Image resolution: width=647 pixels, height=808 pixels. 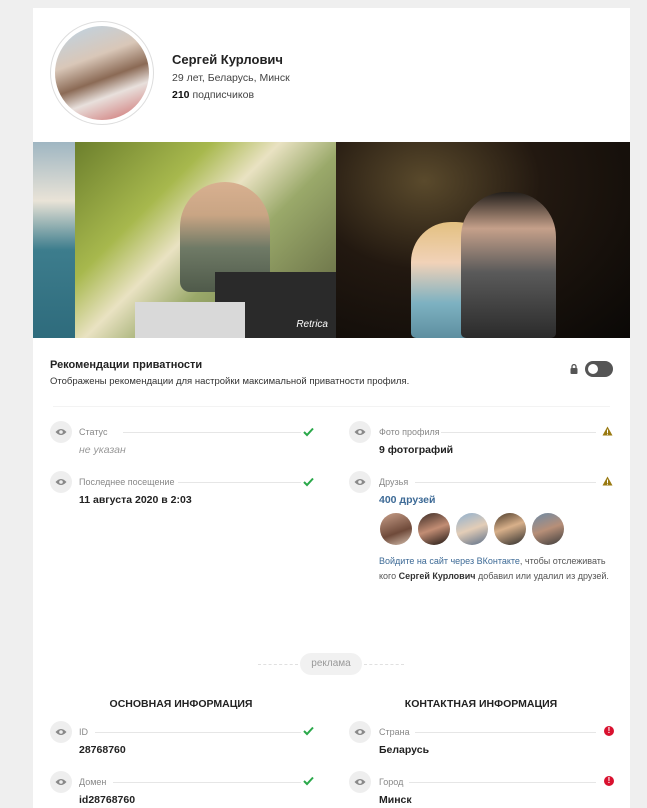 What do you see at coordinates (574, 369) in the screenshot?
I see `lock-icon` at bounding box center [574, 369].